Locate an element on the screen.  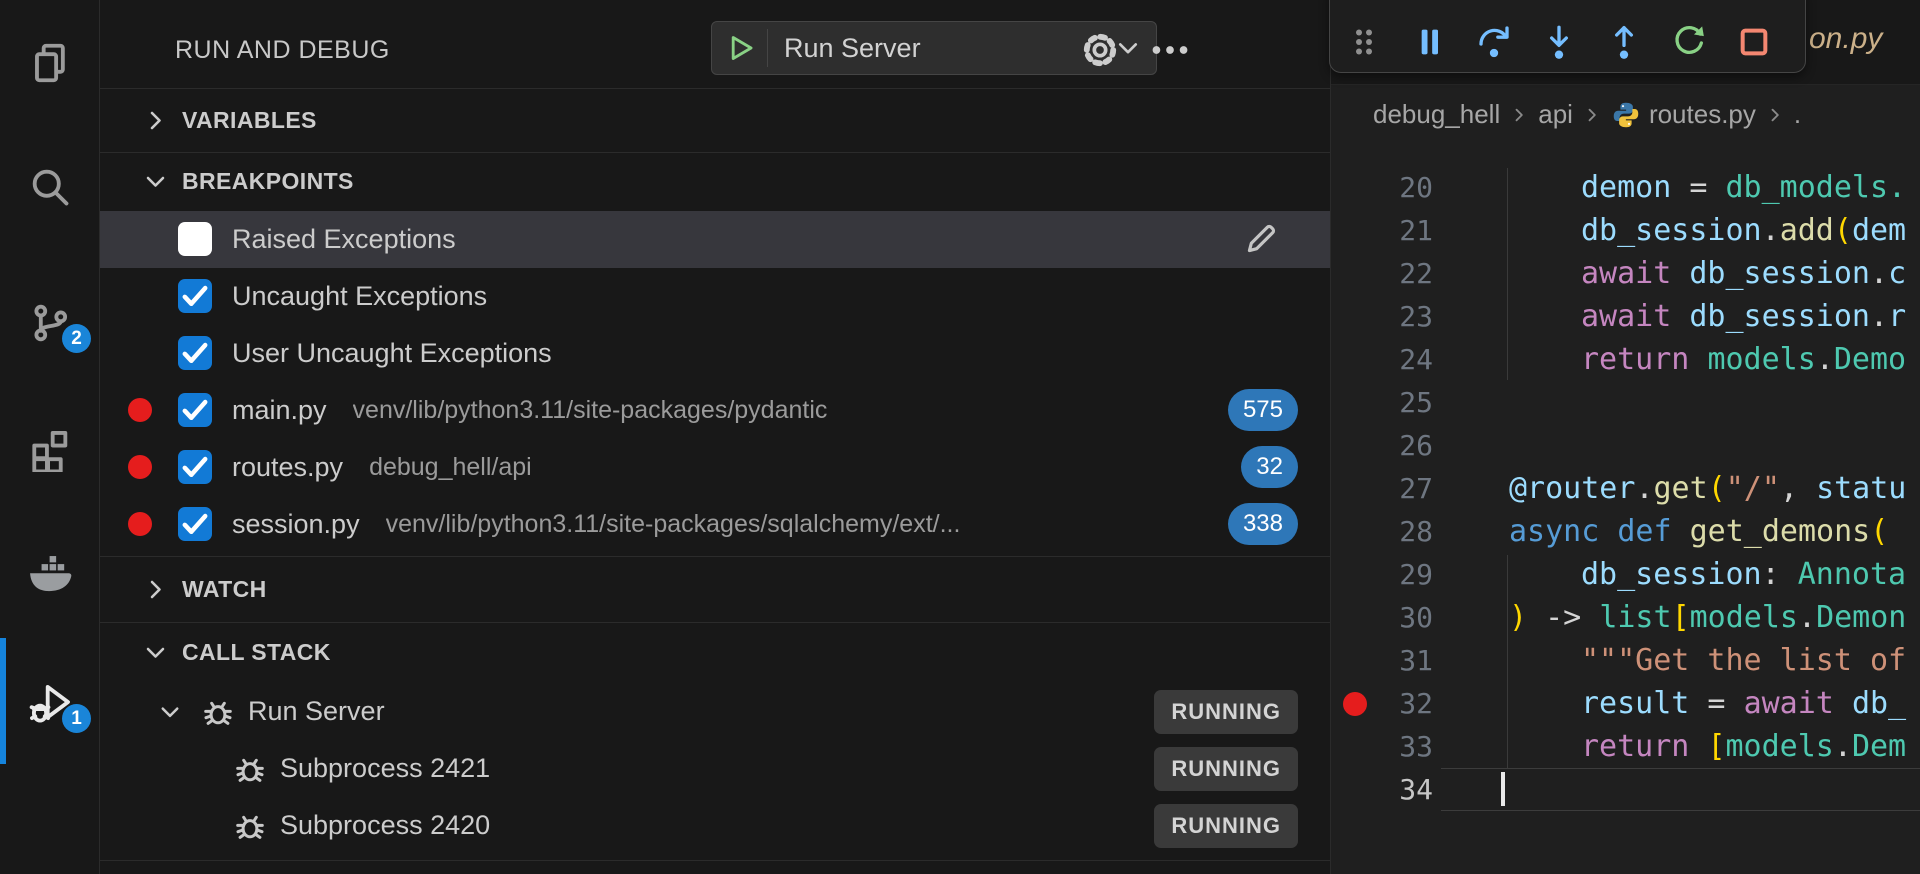
bug-icon is located at coordinates (218, 712).